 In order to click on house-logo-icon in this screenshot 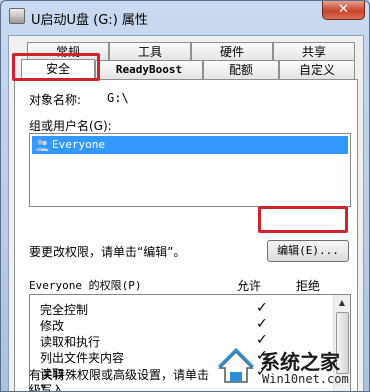, I will do `click(236, 365)`.